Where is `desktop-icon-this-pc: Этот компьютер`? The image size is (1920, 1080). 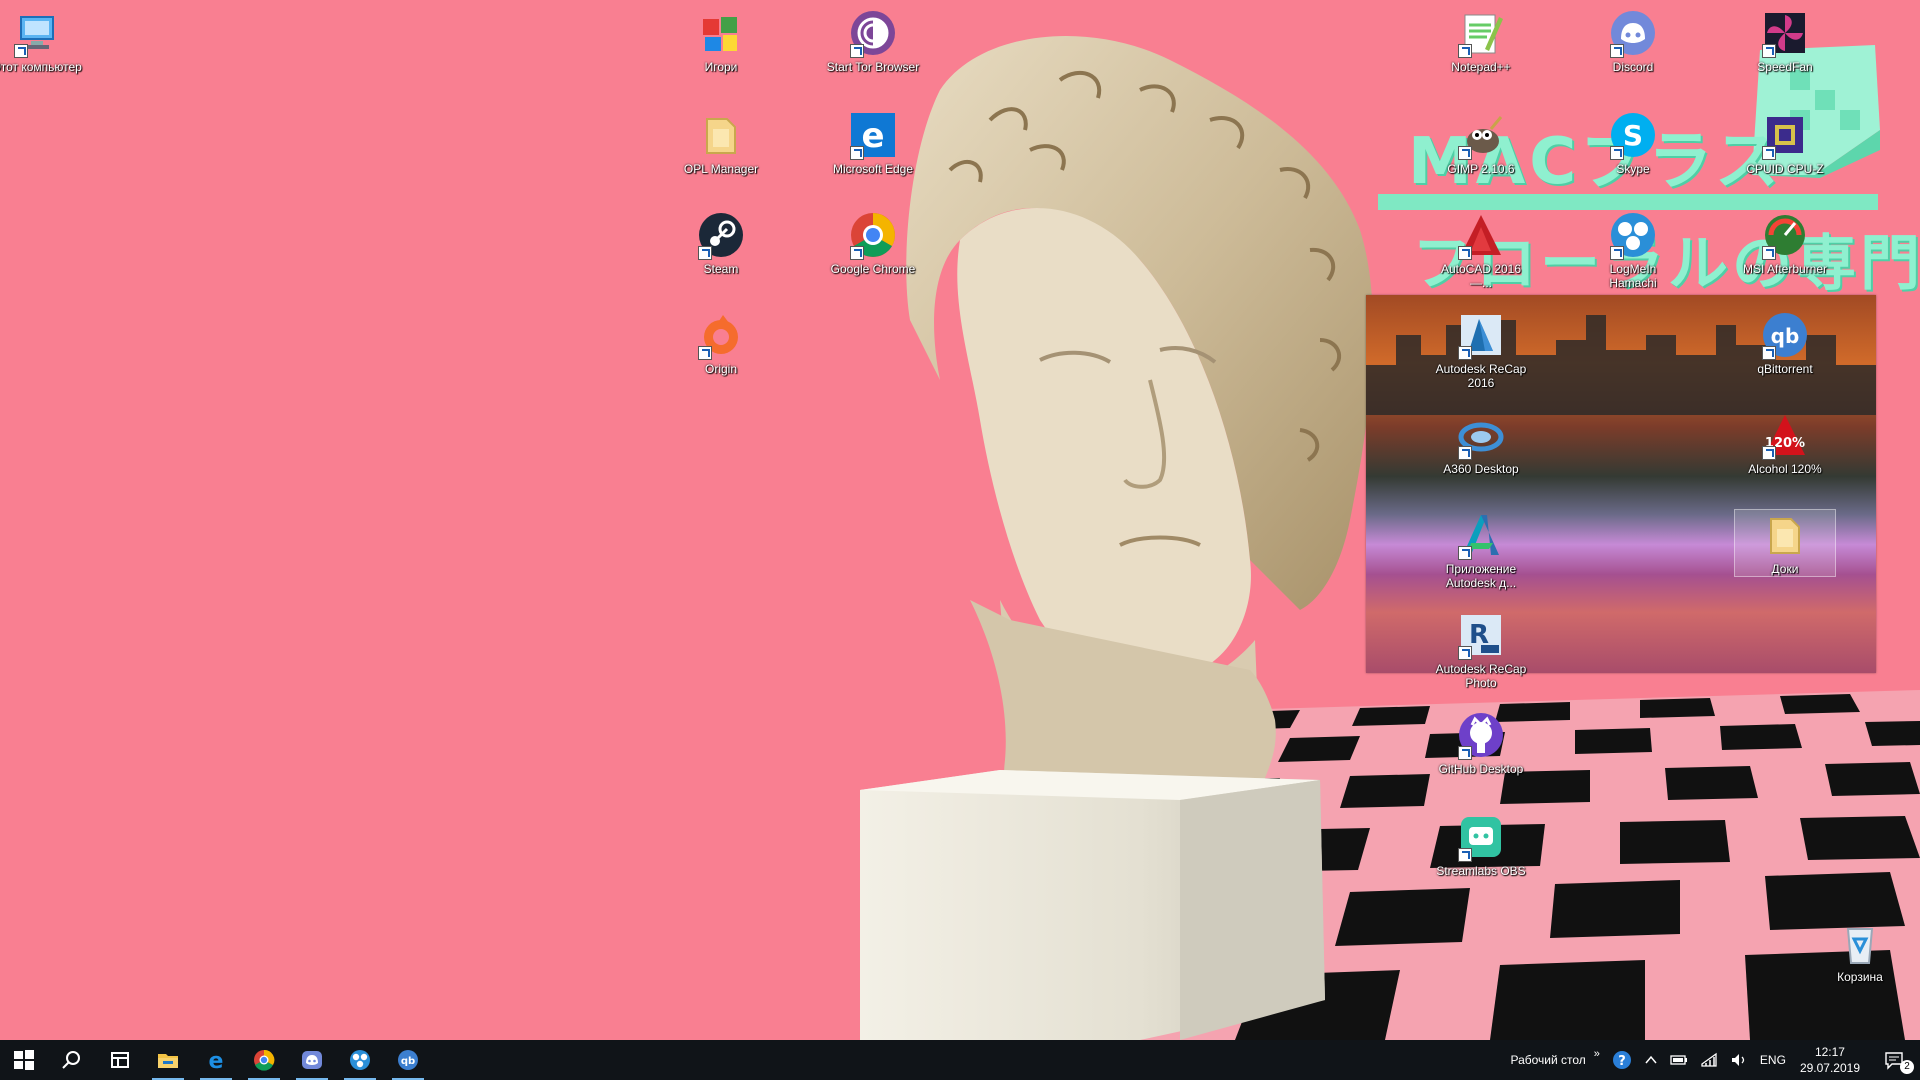
desktop-icon-this-pc: Этот компьютер is located at coordinates (43, 41).